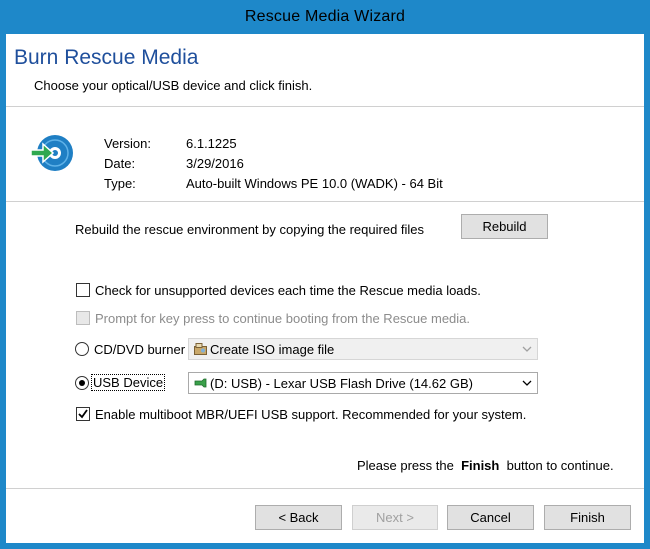 This screenshot has height=549, width=650. Describe the element at coordinates (504, 226) in the screenshot. I see `rebuild-button: Rebuild` at that location.